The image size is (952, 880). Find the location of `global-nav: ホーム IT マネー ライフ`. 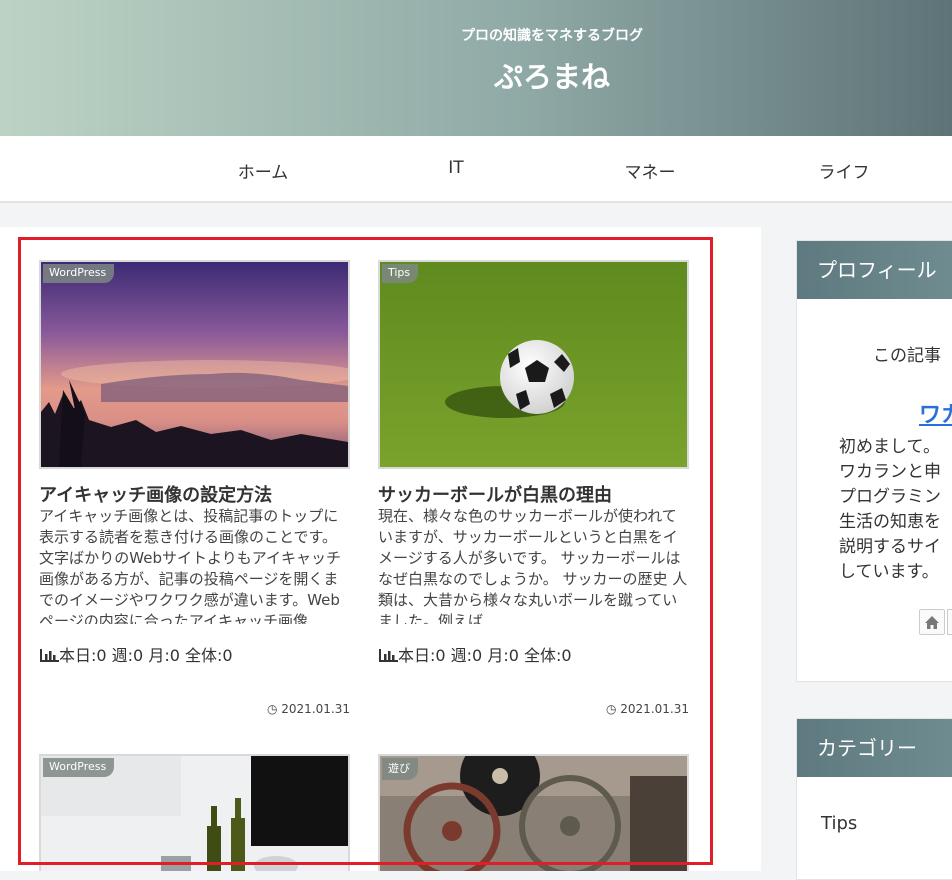

global-nav: ホーム IT マネー ライフ is located at coordinates (476, 169).